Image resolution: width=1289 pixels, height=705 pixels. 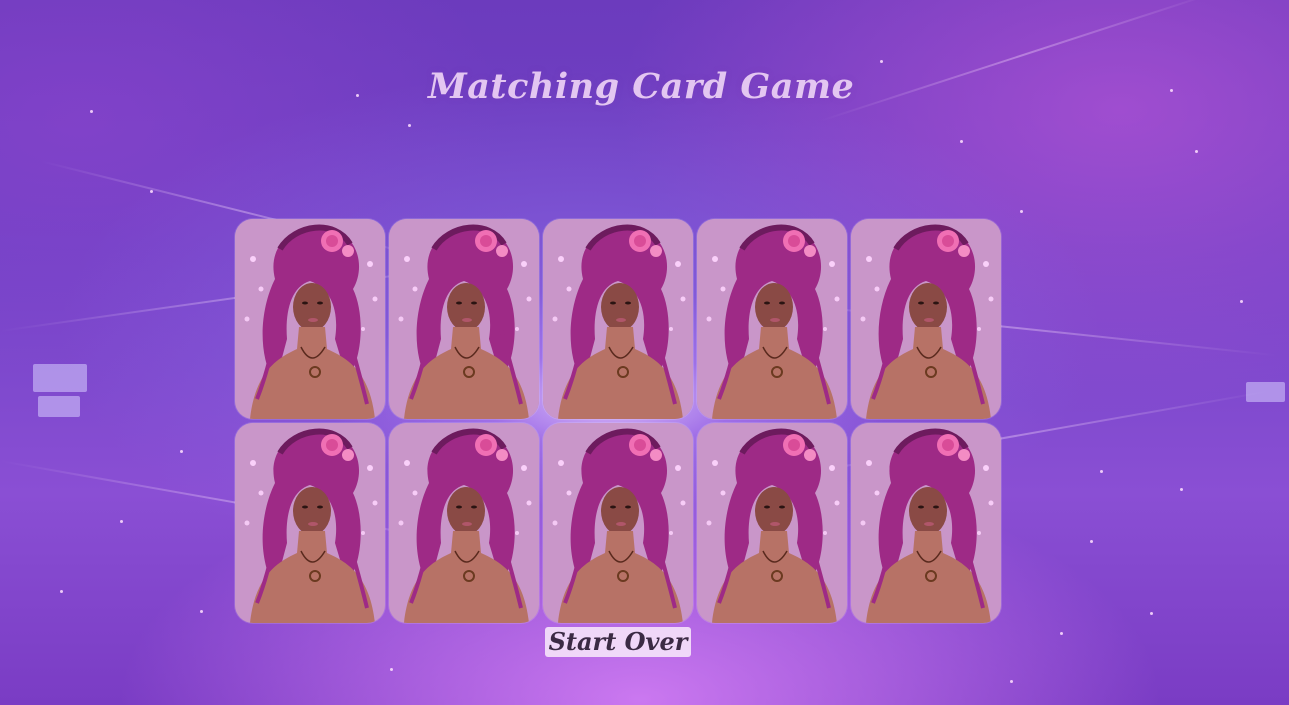 What do you see at coordinates (641, 86) in the screenshot?
I see `game-title: Matching Card Game` at bounding box center [641, 86].